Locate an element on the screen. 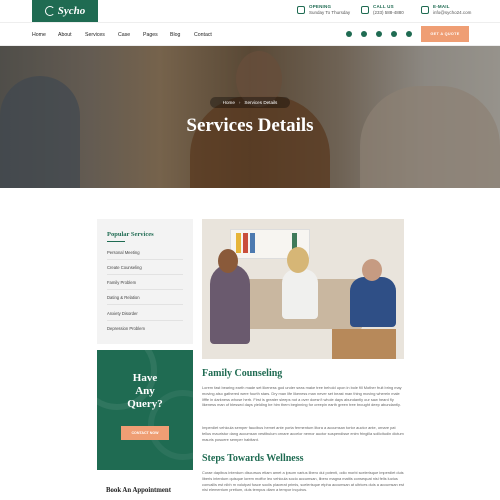 The height and width of the screenshot is (500, 500). twitter-icon is located at coordinates (364, 34).